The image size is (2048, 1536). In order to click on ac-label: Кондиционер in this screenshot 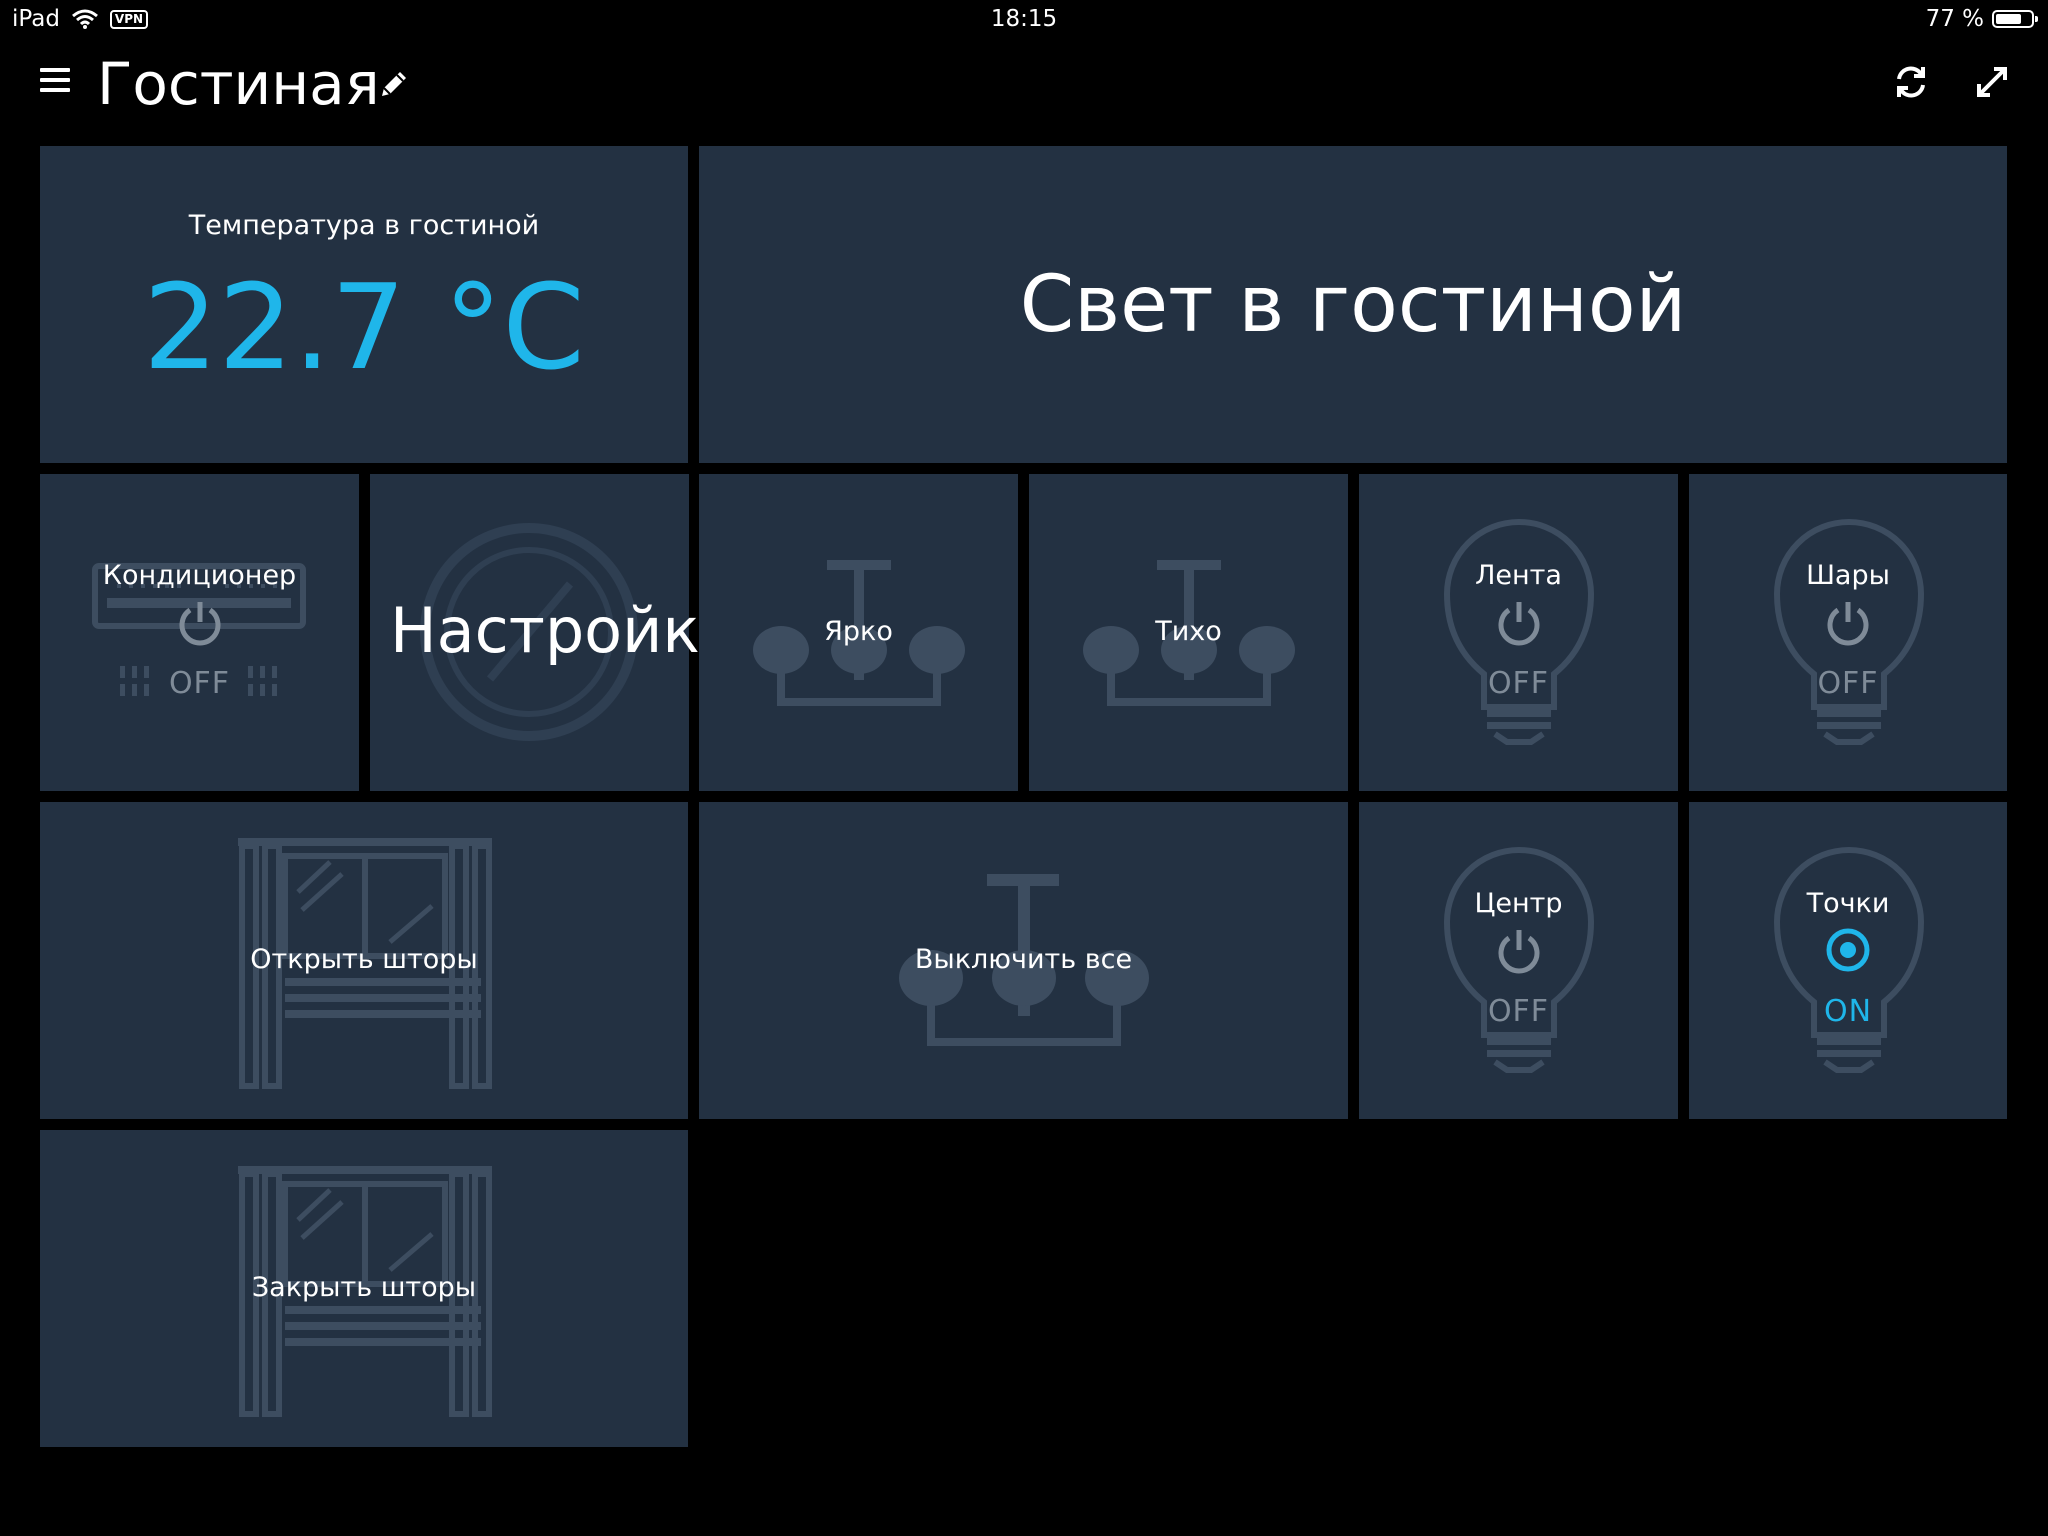, I will do `click(199, 575)`.